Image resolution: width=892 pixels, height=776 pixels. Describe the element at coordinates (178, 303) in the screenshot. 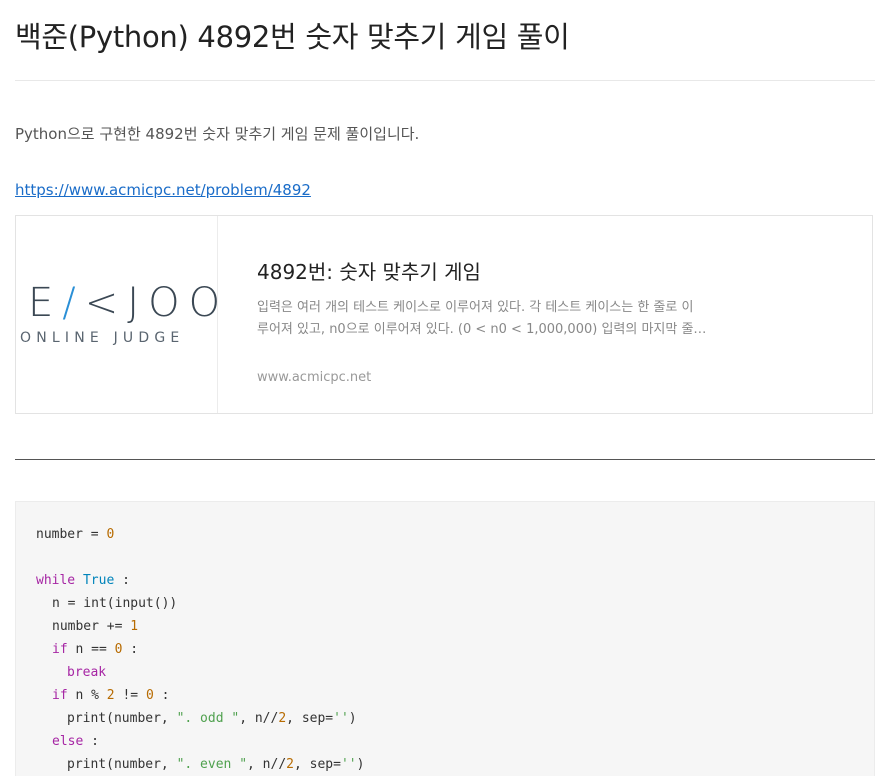

I see `logo-letters-joo: JOO` at that location.